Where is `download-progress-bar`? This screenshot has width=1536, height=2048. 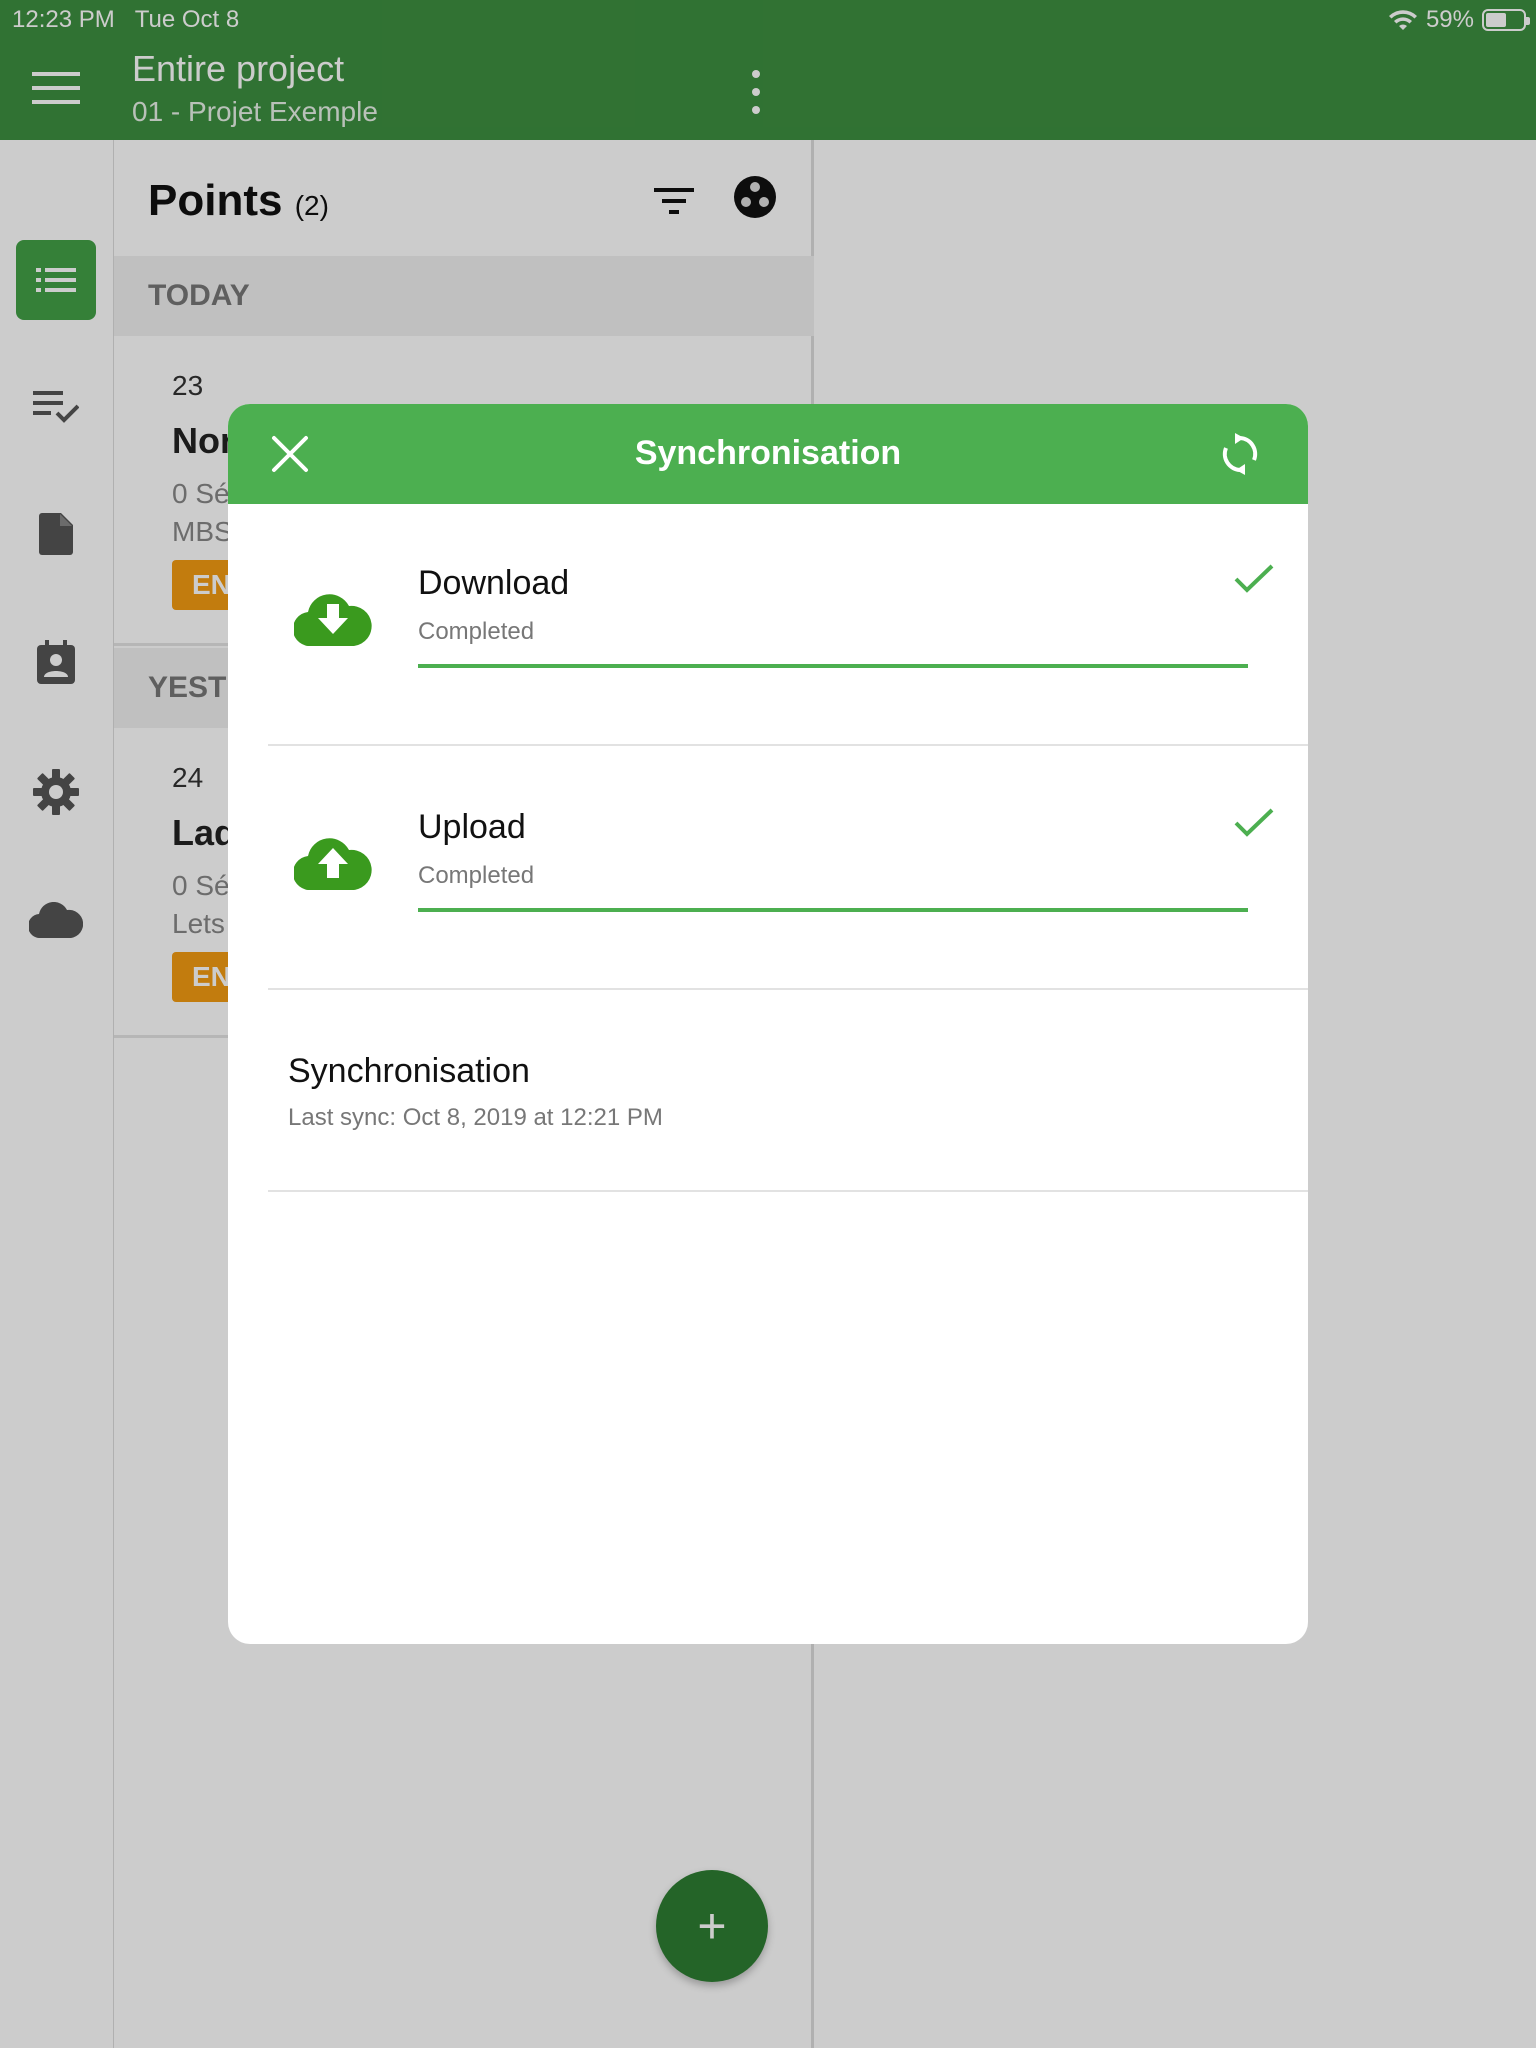
download-progress-bar is located at coordinates (833, 666).